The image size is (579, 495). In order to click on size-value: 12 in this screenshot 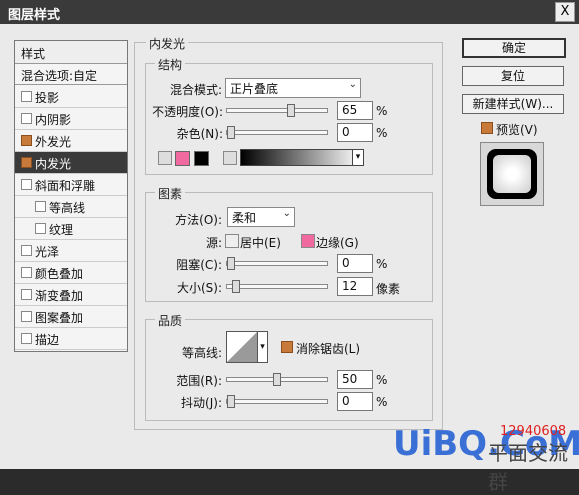, I will do `click(350, 286)`.